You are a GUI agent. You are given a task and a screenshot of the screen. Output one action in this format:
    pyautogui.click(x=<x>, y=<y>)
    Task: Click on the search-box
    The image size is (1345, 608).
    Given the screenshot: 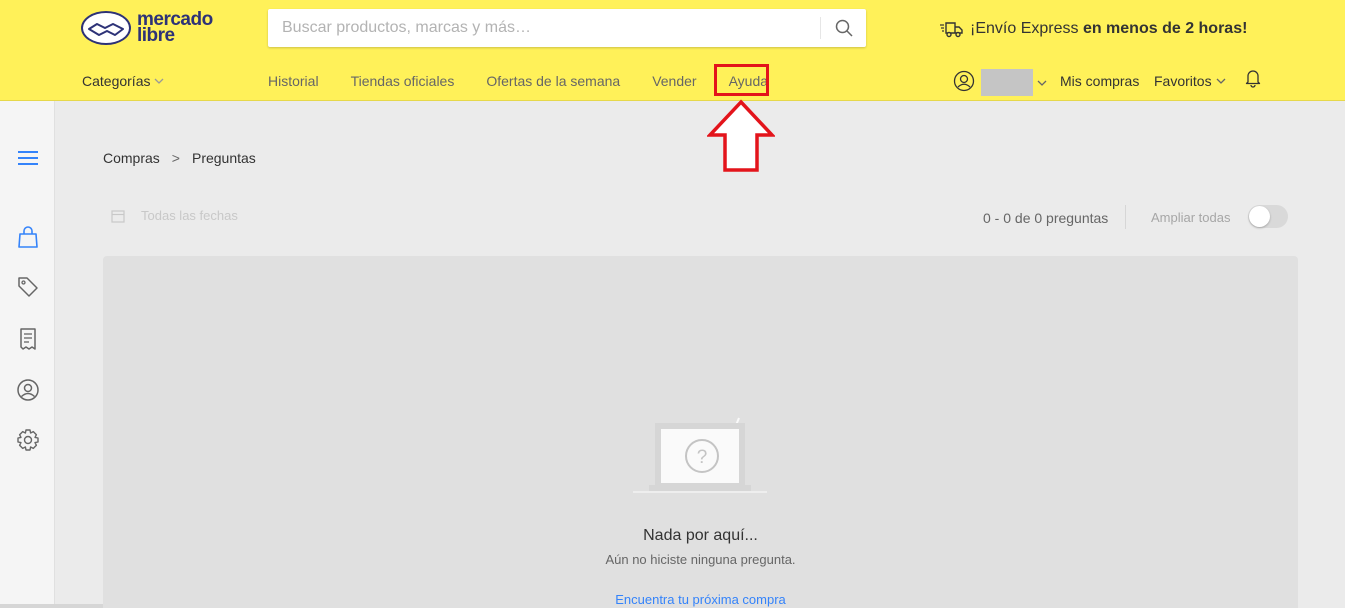 What is the action you would take?
    pyautogui.click(x=567, y=28)
    